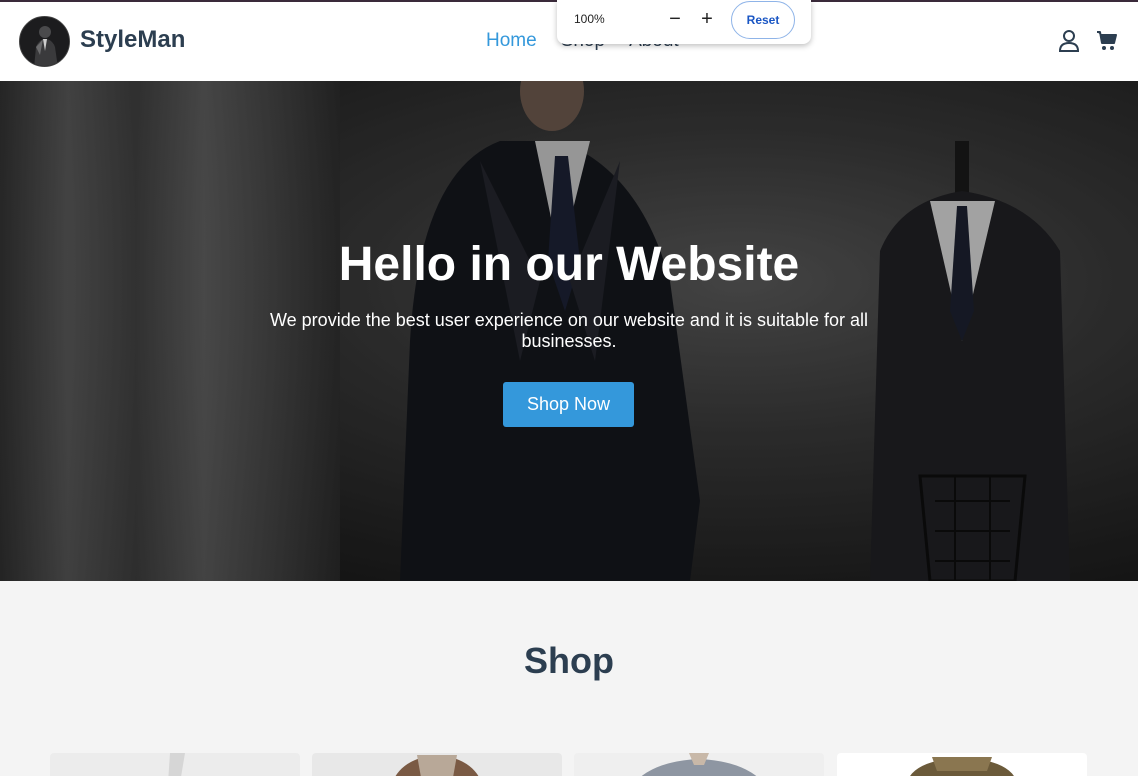  Describe the element at coordinates (707, 20) in the screenshot. I see `zoom-in-button: +` at that location.